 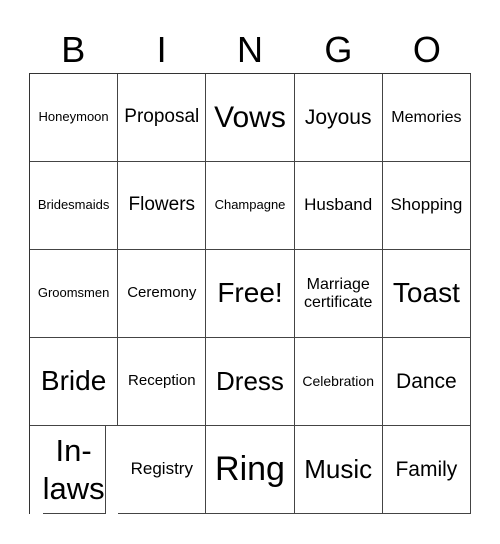 What do you see at coordinates (250, 470) in the screenshot?
I see `bingo-cell: Ring` at bounding box center [250, 470].